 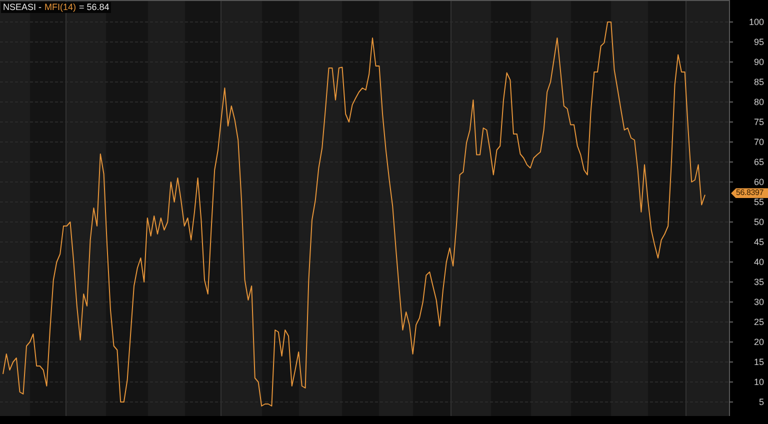 What do you see at coordinates (759, 302) in the screenshot?
I see `axis-label: 30` at bounding box center [759, 302].